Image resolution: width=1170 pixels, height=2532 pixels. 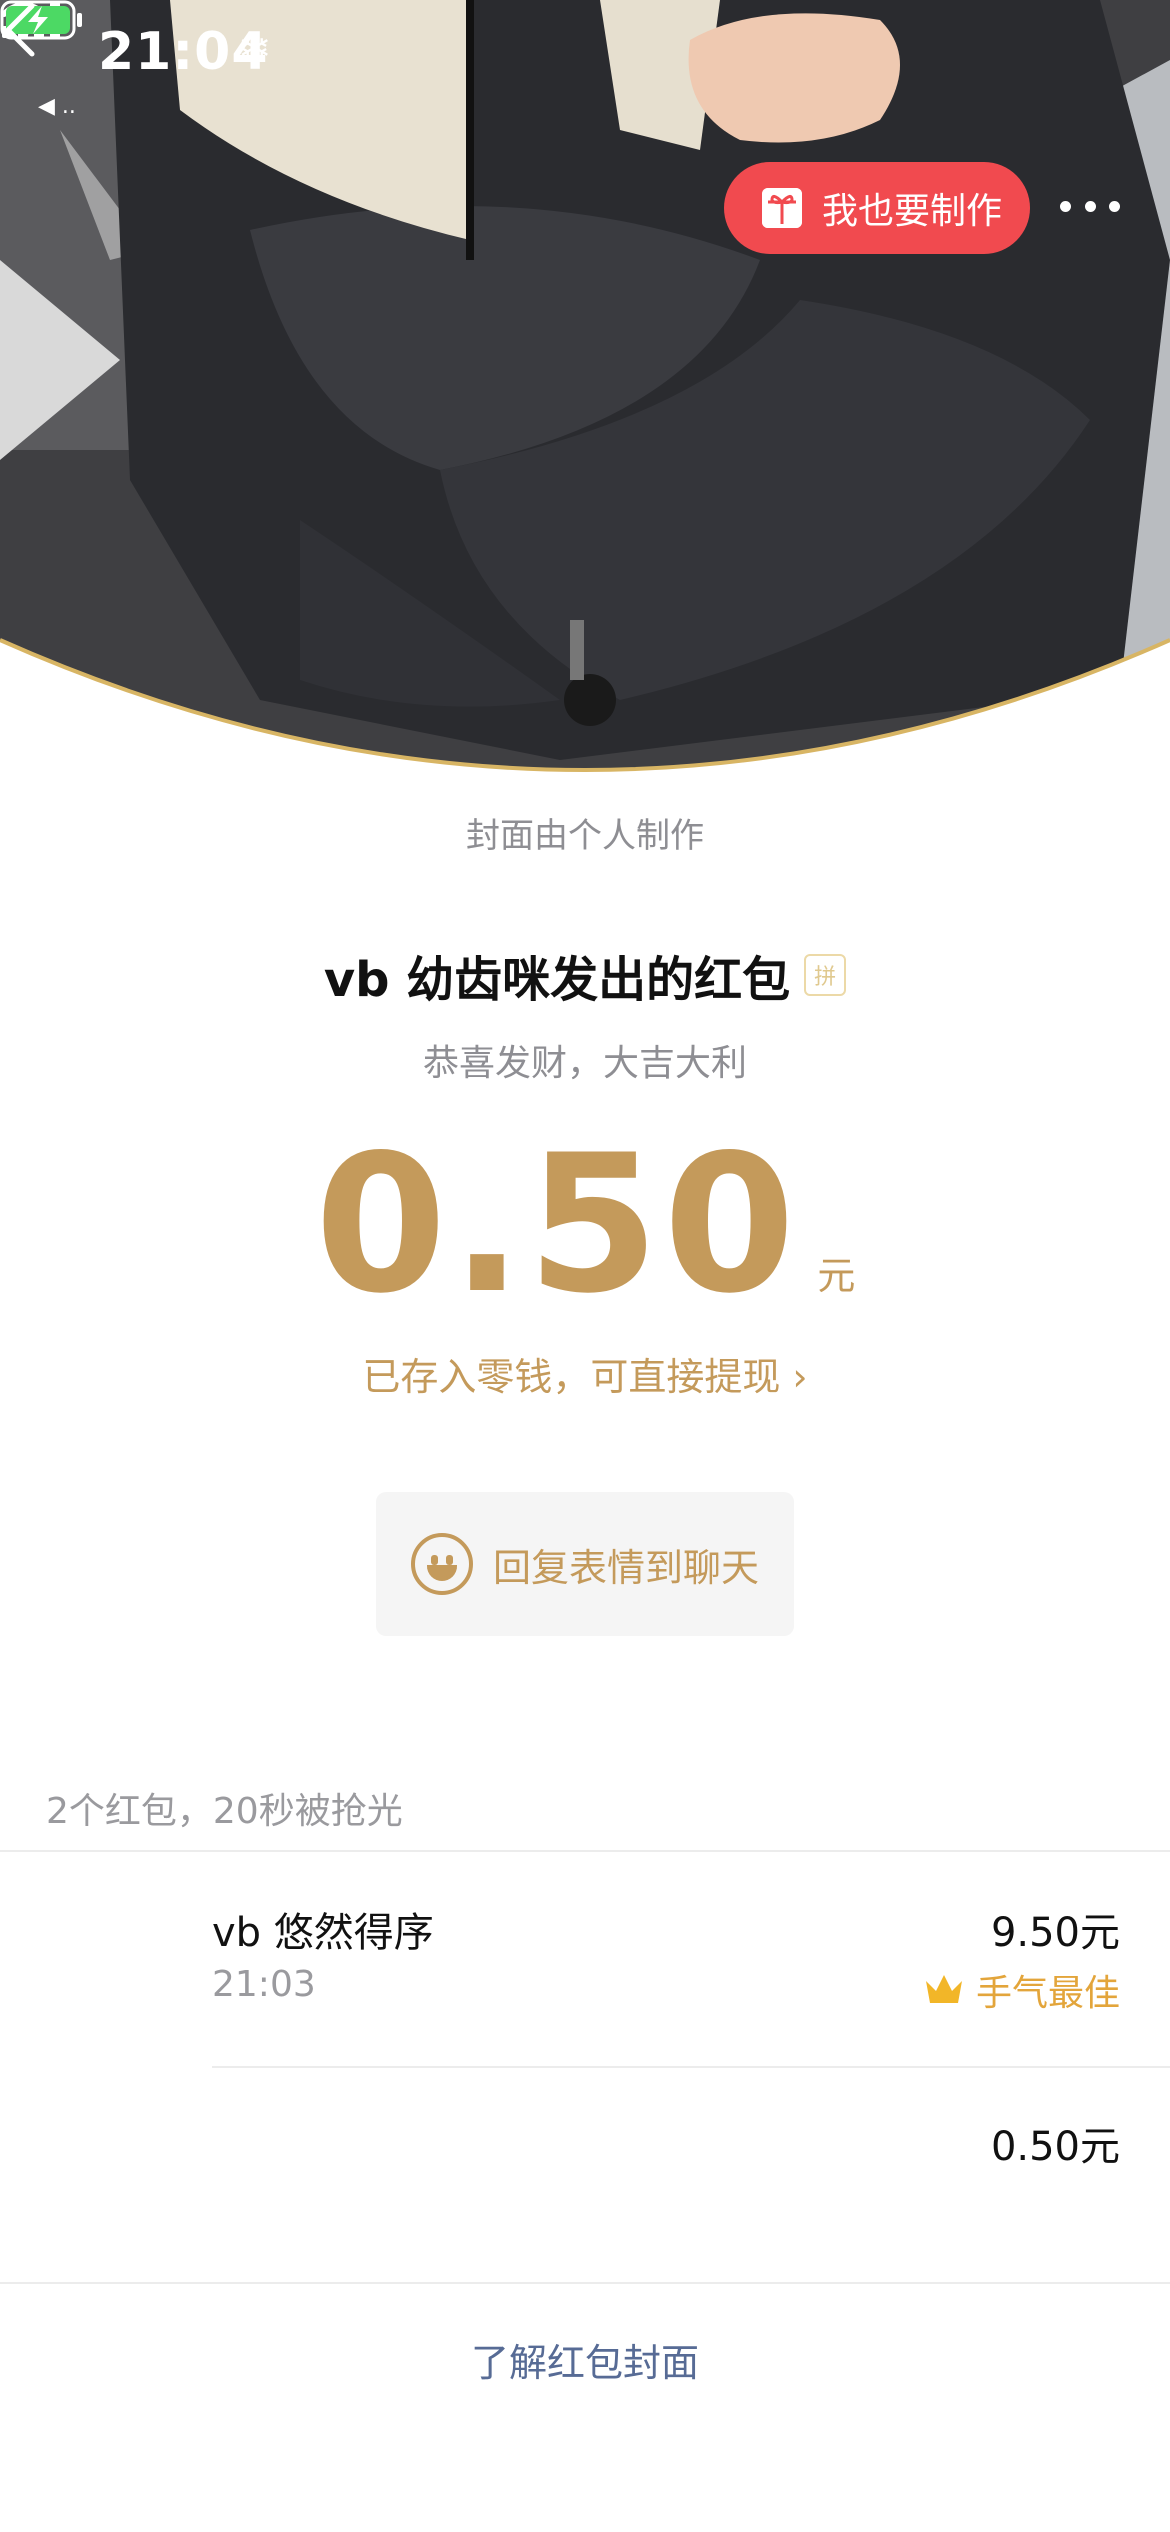 What do you see at coordinates (585, 59) in the screenshot?
I see `status-bar: 21:04 ❄ ◀ ..` at bounding box center [585, 59].